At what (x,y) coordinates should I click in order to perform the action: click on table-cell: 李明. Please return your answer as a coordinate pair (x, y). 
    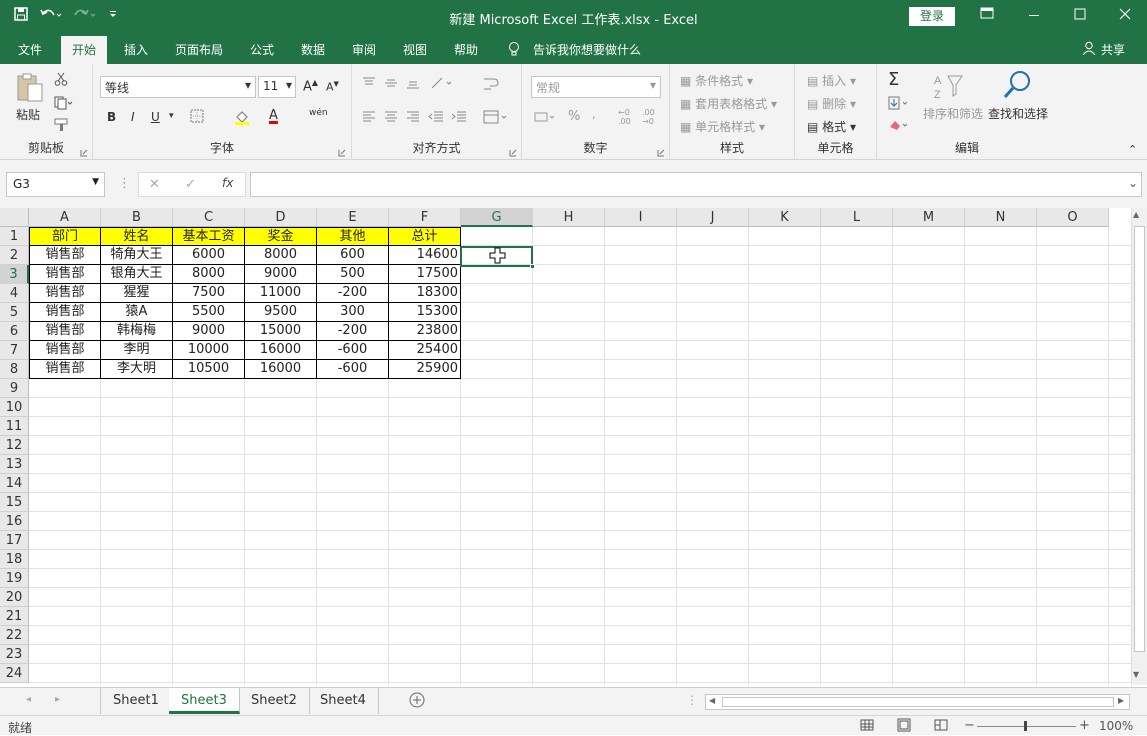
    Looking at the image, I should click on (137, 350).